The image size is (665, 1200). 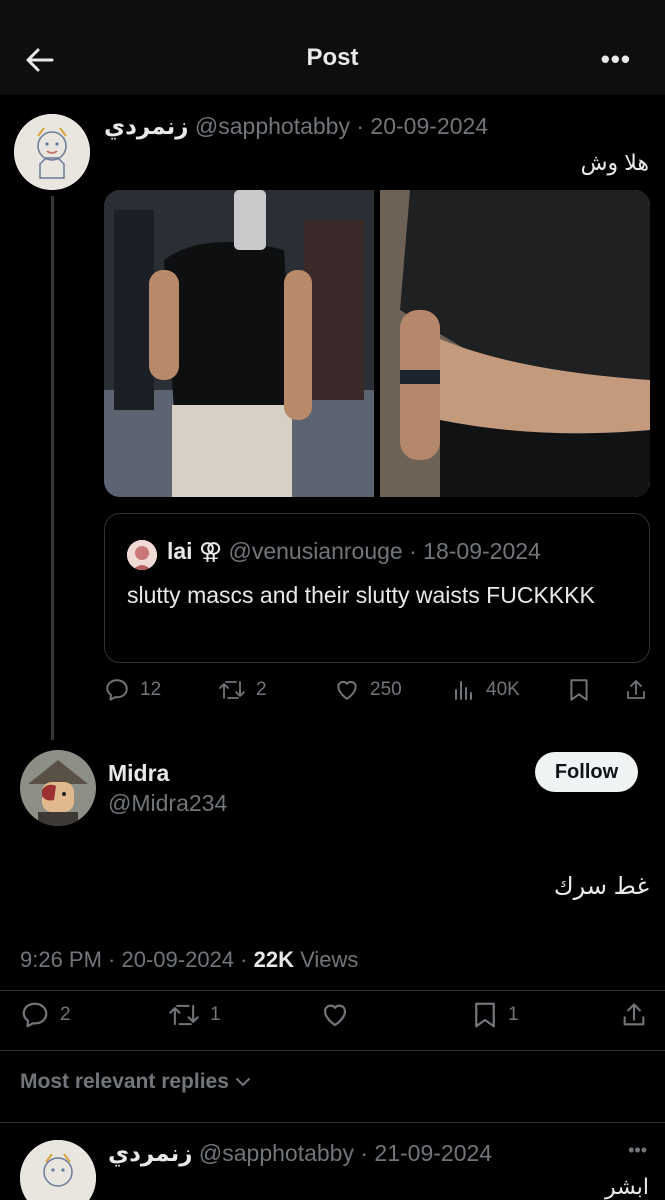 What do you see at coordinates (627, 1186) in the screenshot?
I see `reply-text: ابشر` at bounding box center [627, 1186].